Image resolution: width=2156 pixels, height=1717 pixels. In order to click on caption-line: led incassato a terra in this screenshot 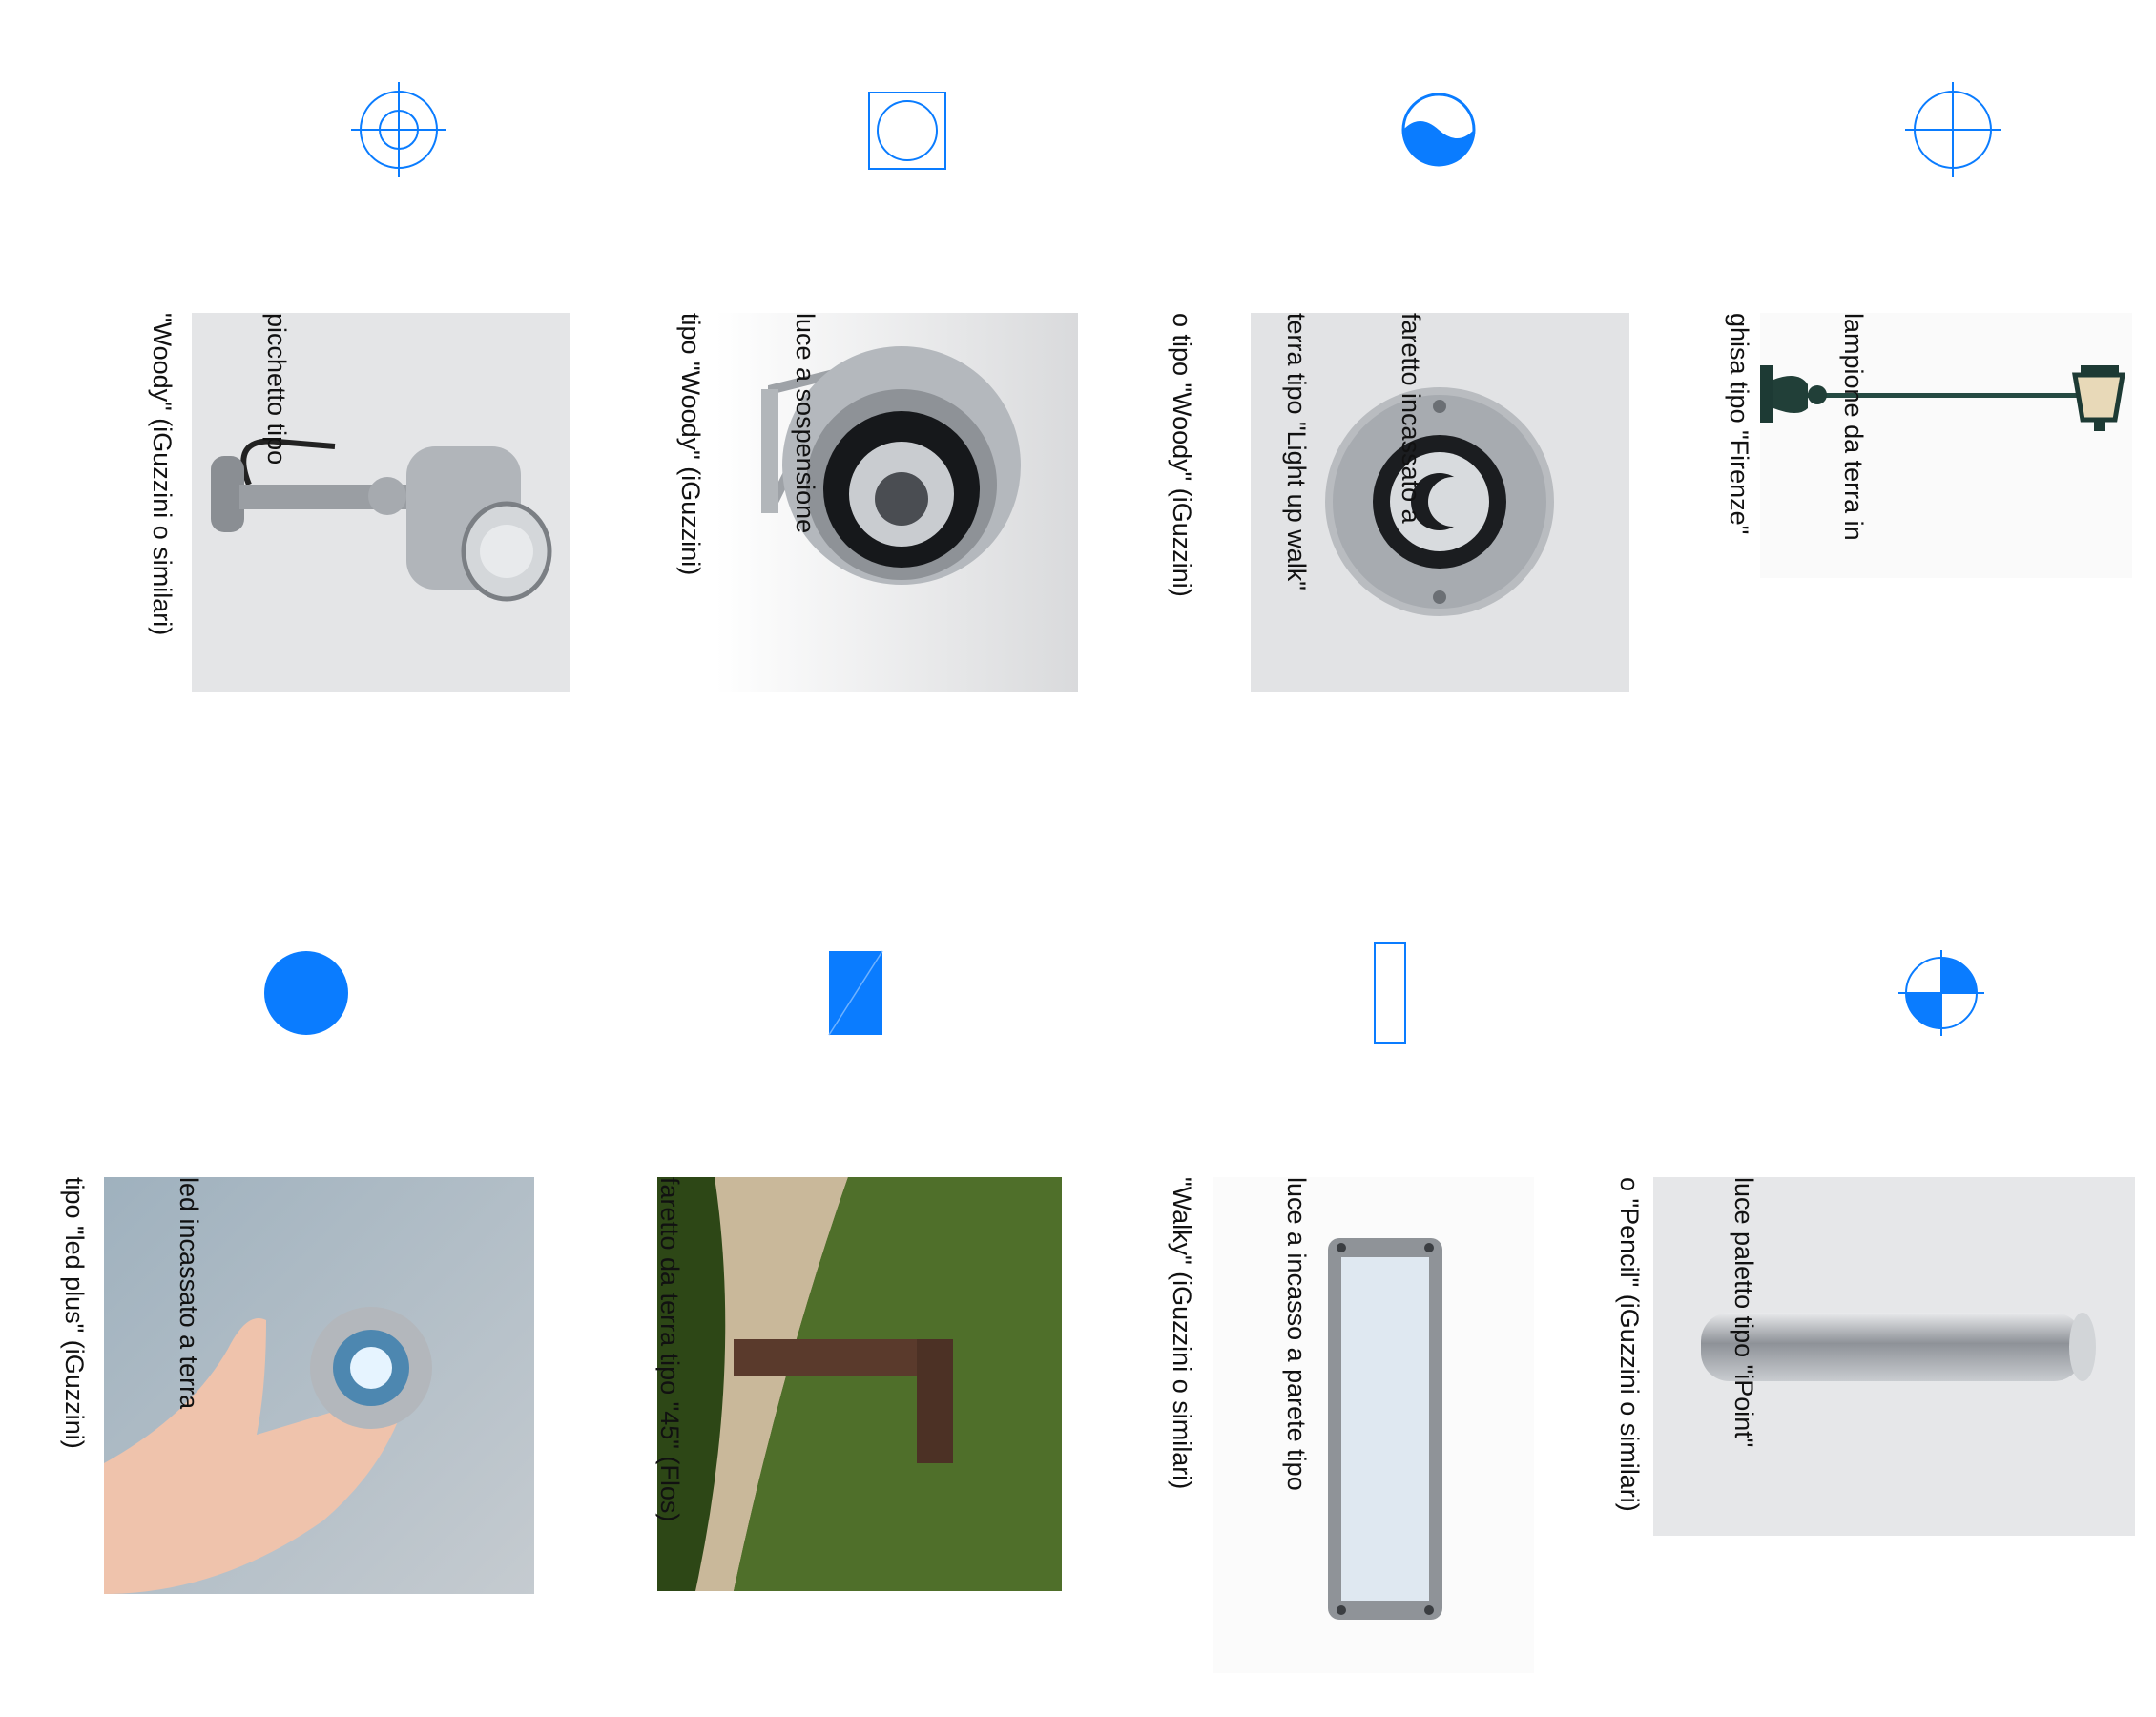, I will do `click(189, 1293)`.